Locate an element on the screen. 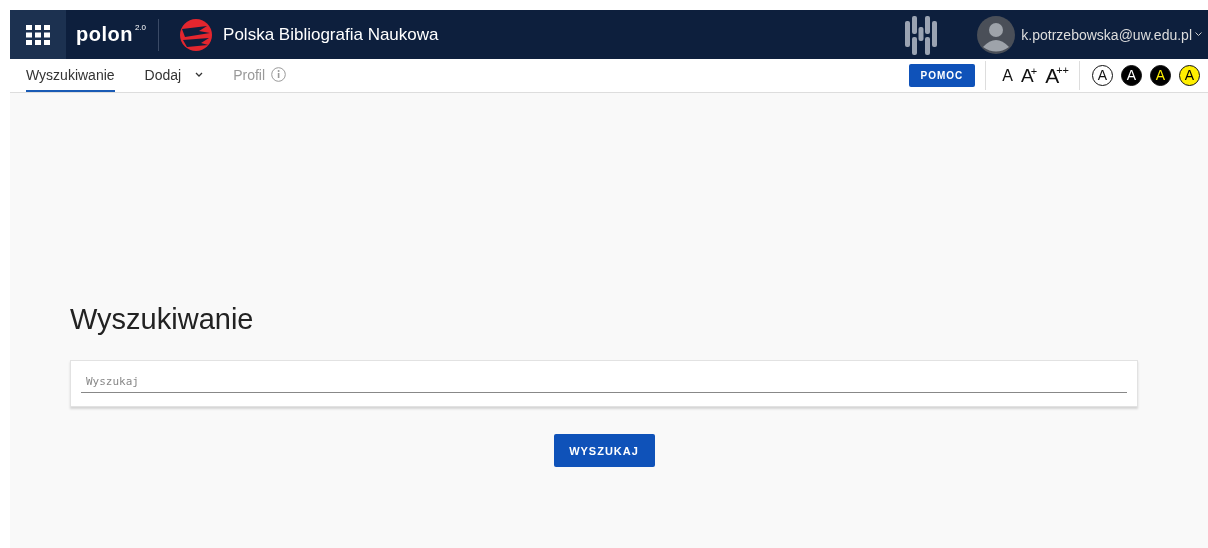 The width and height of the screenshot is (1208, 548). nav-tab: Wyszukiwanie is located at coordinates (70, 75).